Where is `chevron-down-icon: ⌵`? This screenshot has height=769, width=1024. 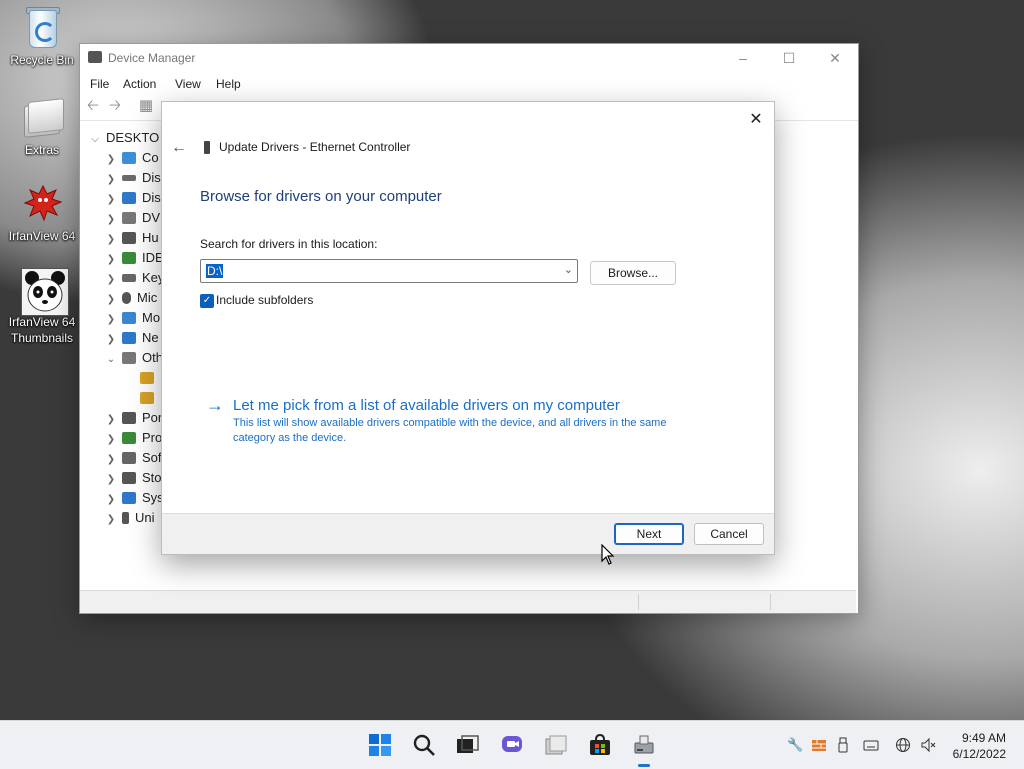
chevron-down-icon: ⌵ is located at coordinates (95, 140).